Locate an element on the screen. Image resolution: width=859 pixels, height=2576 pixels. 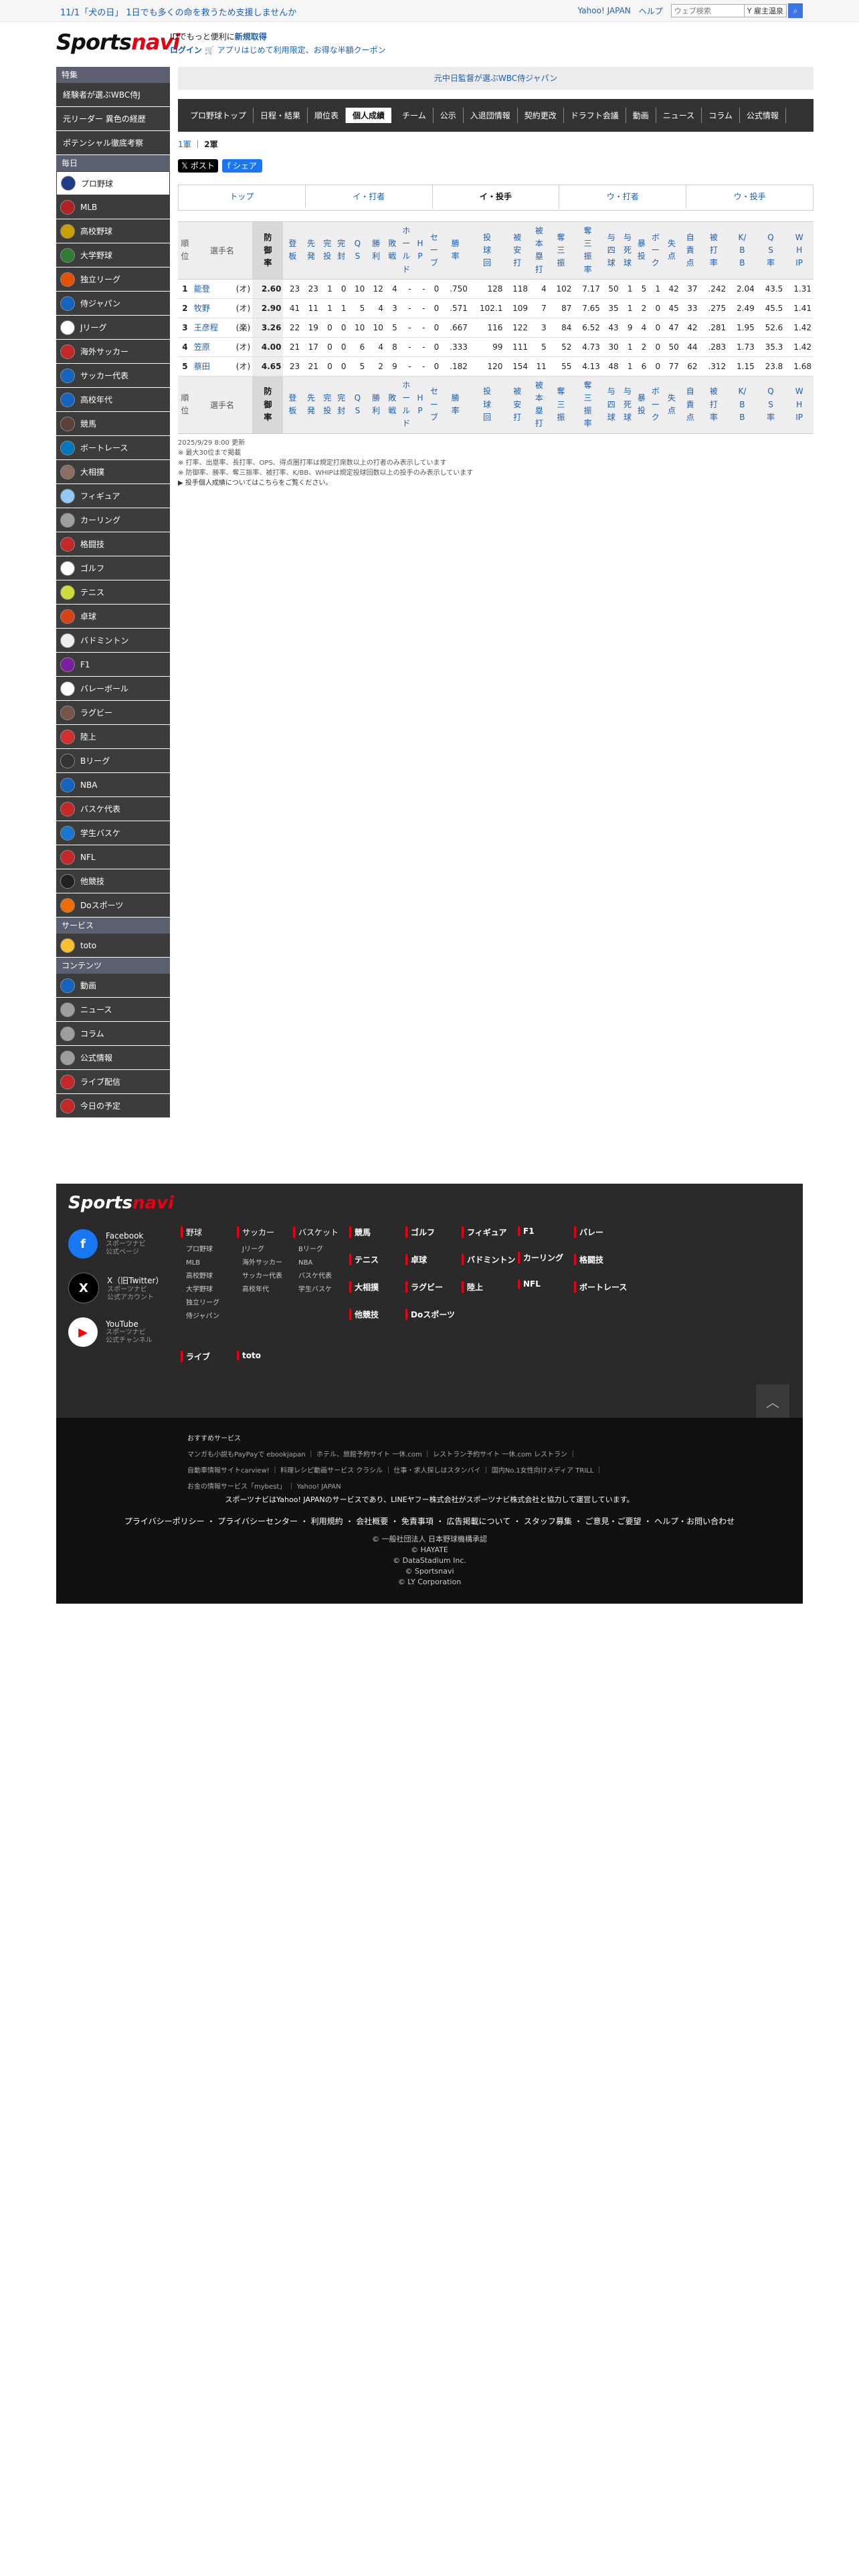
player-link: 王彦程 is located at coordinates (206, 327).